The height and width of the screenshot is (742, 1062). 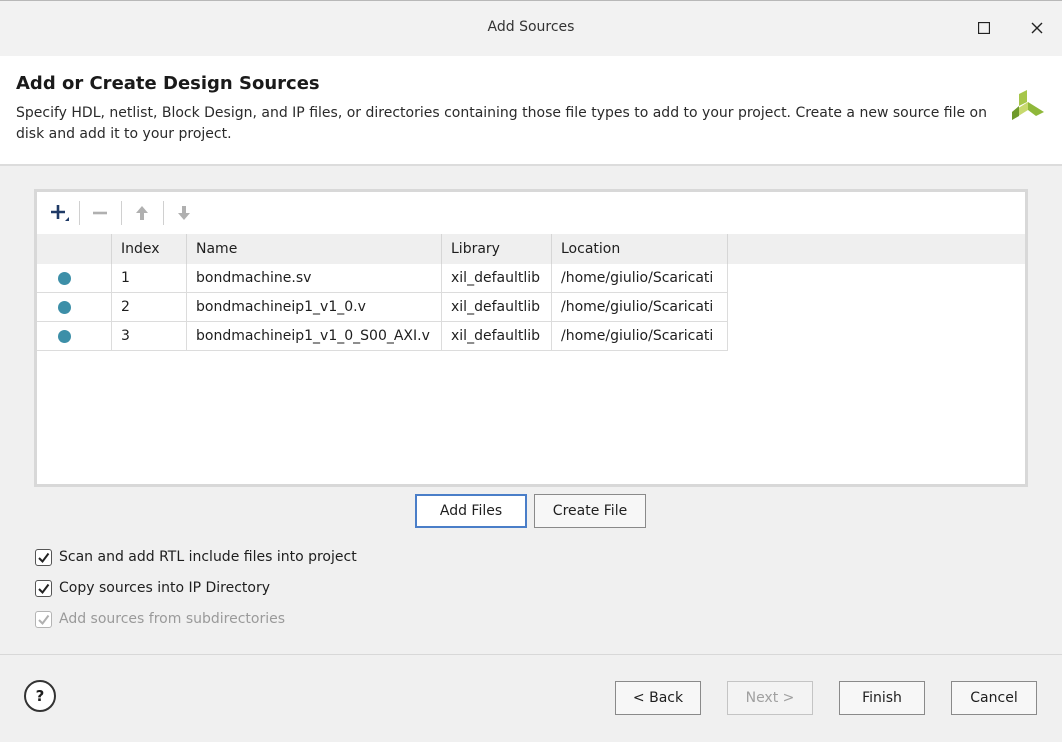 I want to click on create-file-button: Create File, so click(x=590, y=511).